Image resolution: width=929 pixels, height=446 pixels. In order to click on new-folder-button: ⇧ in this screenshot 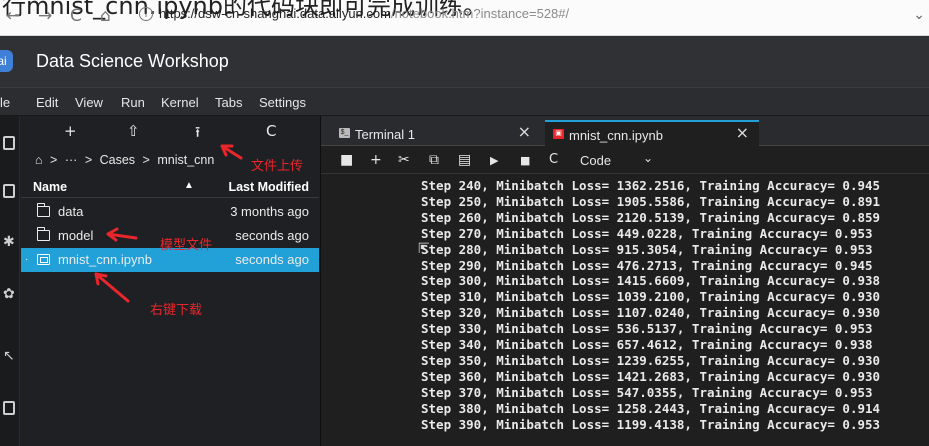, I will do `click(133, 131)`.